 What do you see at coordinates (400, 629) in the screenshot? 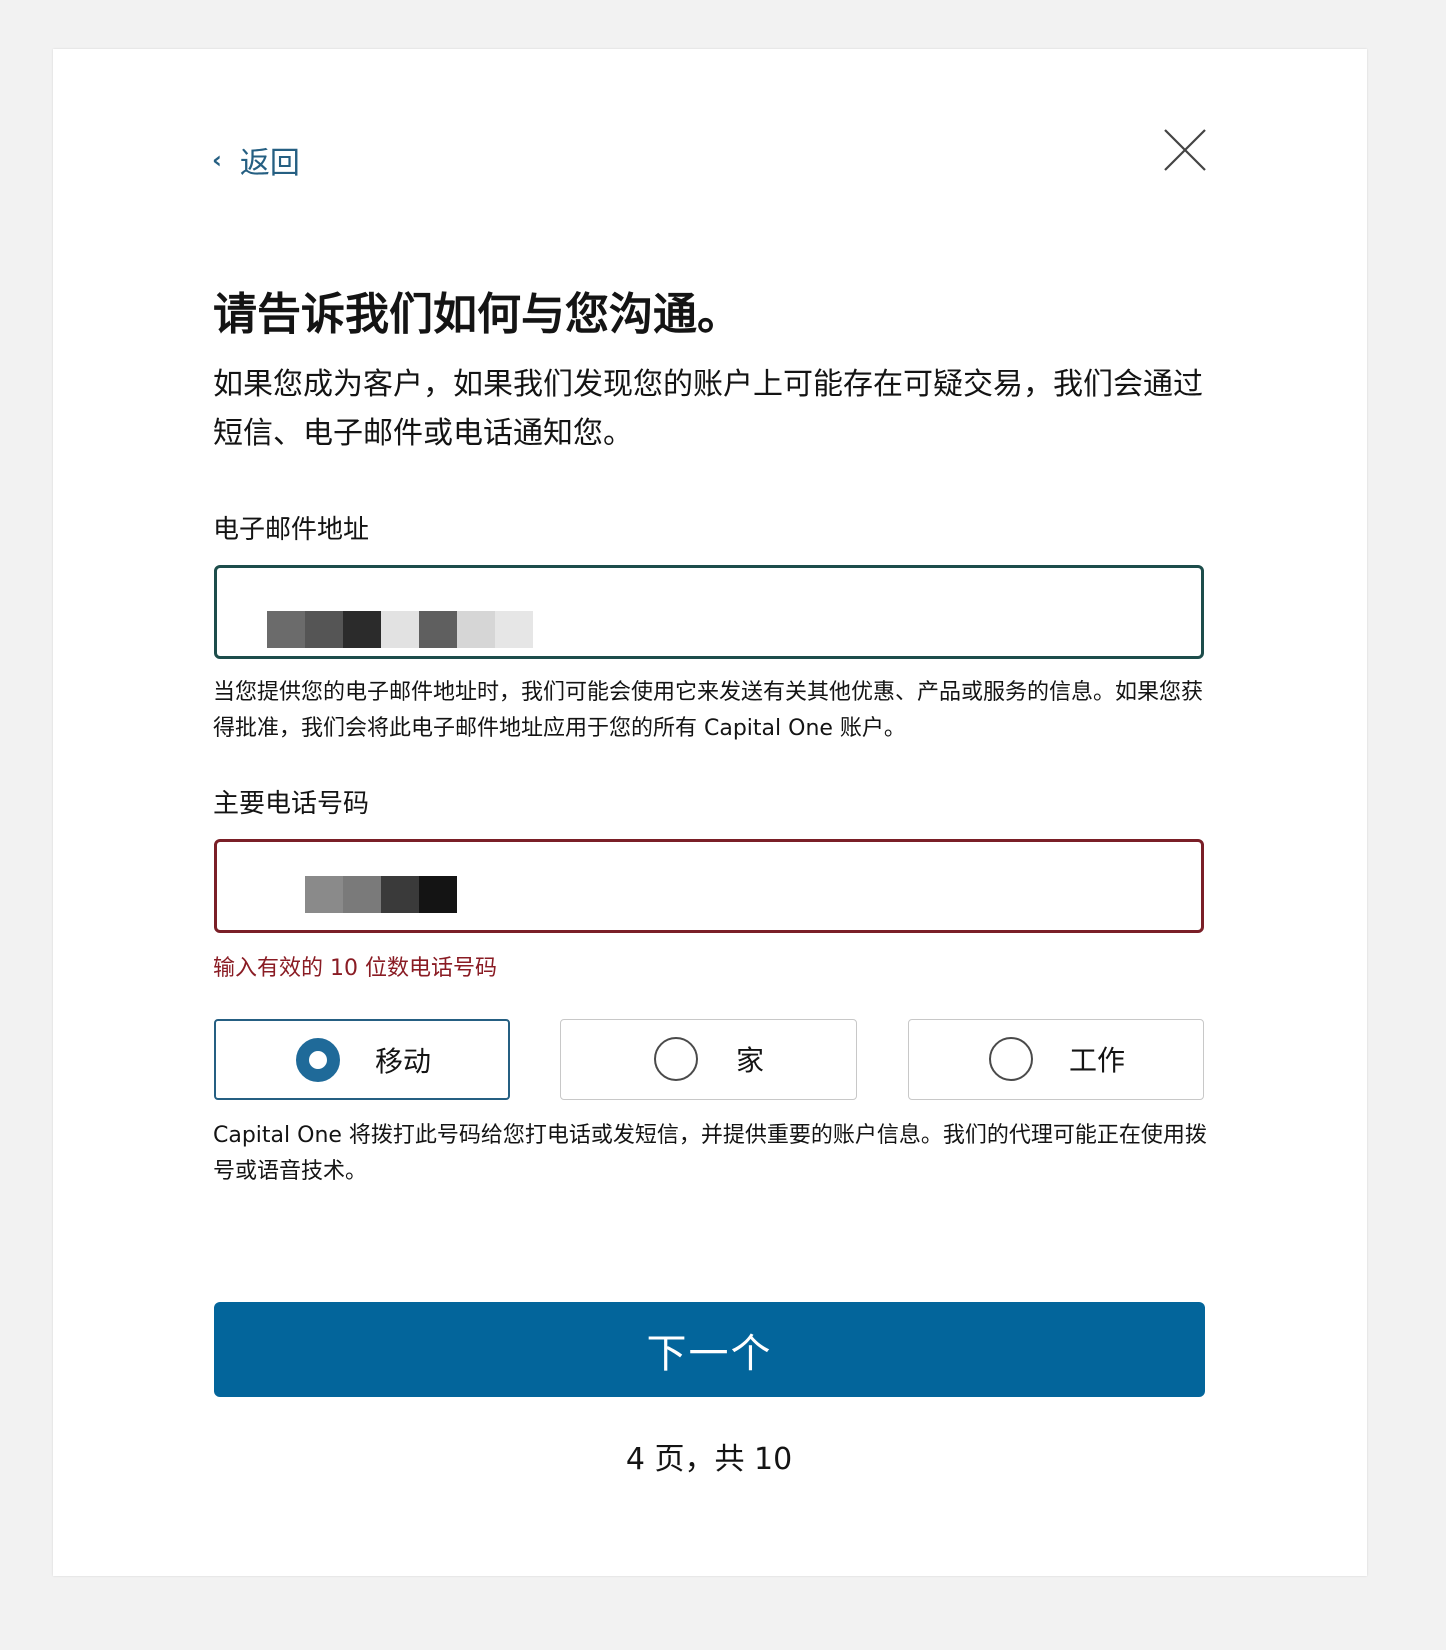
I see `redacted-email-mosaic` at bounding box center [400, 629].